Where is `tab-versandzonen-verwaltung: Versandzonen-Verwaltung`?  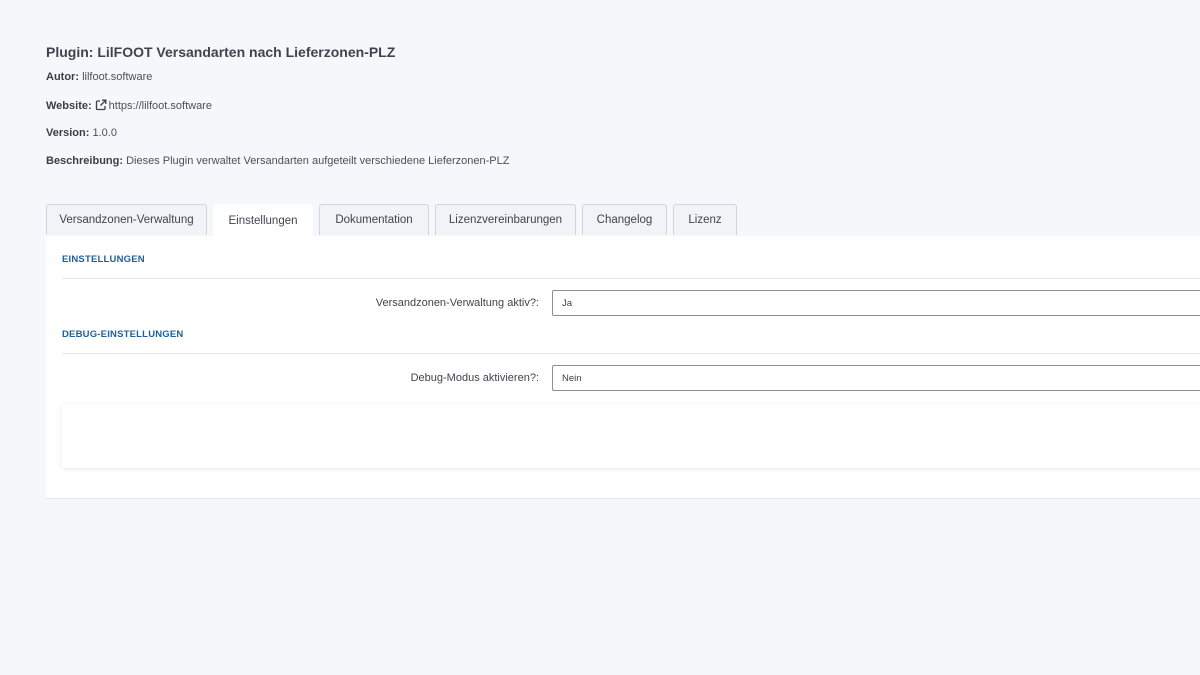 tab-versandzonen-verwaltung: Versandzonen-Verwaltung is located at coordinates (126, 219).